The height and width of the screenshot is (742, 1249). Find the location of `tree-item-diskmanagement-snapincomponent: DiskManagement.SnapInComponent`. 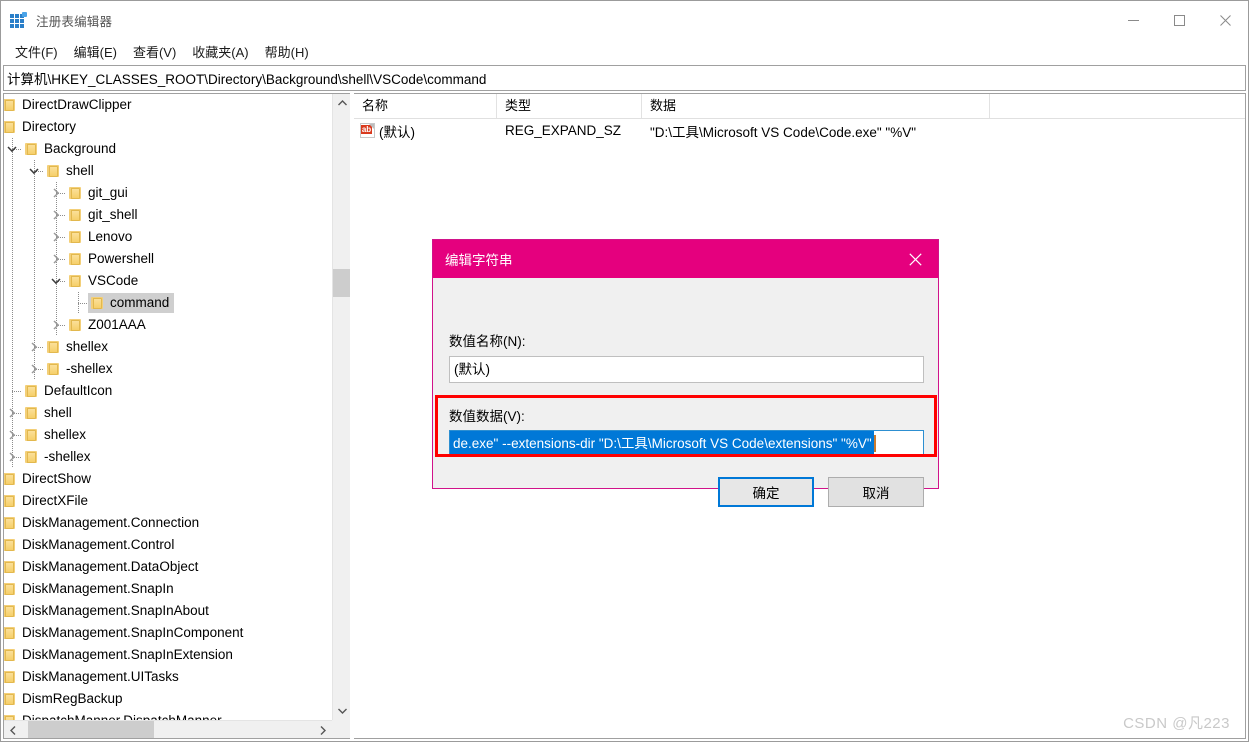

tree-item-diskmanagement-snapincomponent: DiskManagement.SnapInComponent is located at coordinates (168, 633).